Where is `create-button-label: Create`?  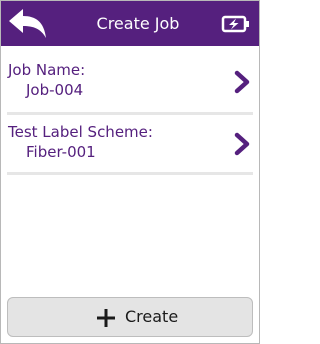 create-button-label: Create is located at coordinates (152, 316).